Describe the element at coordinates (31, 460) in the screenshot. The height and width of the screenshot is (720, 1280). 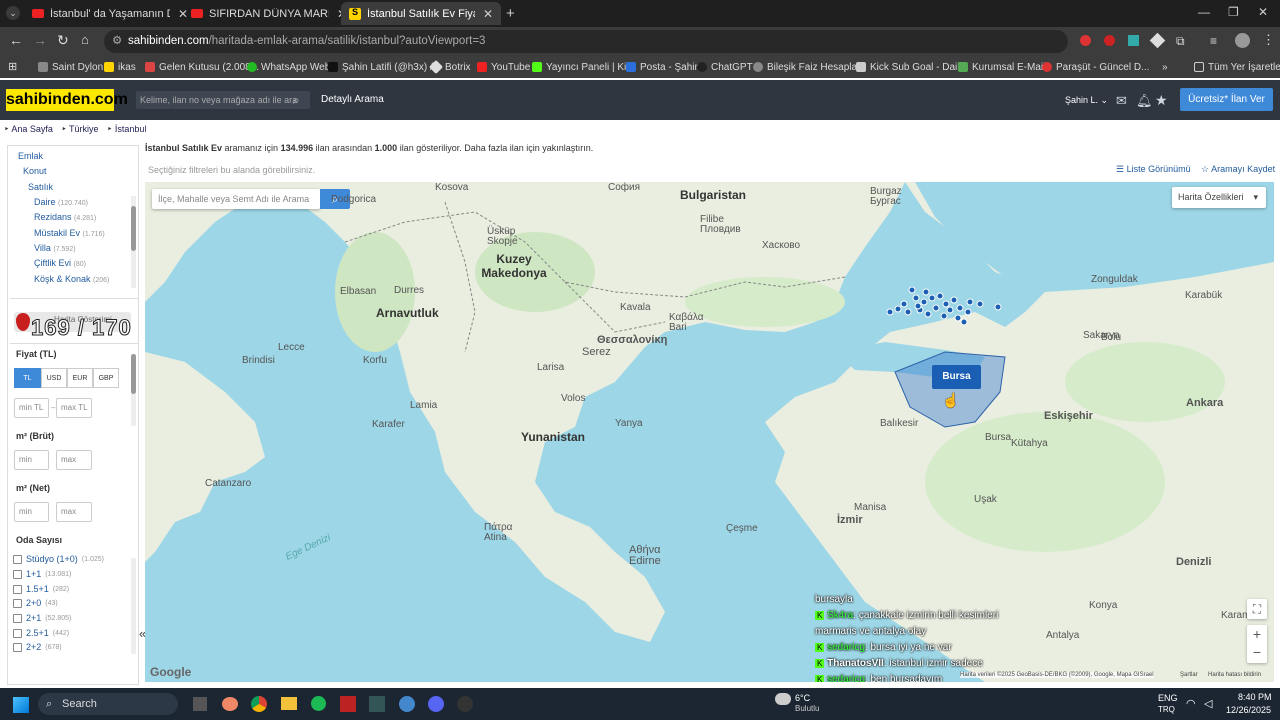
I see `m2-brut-min-input: min` at that location.